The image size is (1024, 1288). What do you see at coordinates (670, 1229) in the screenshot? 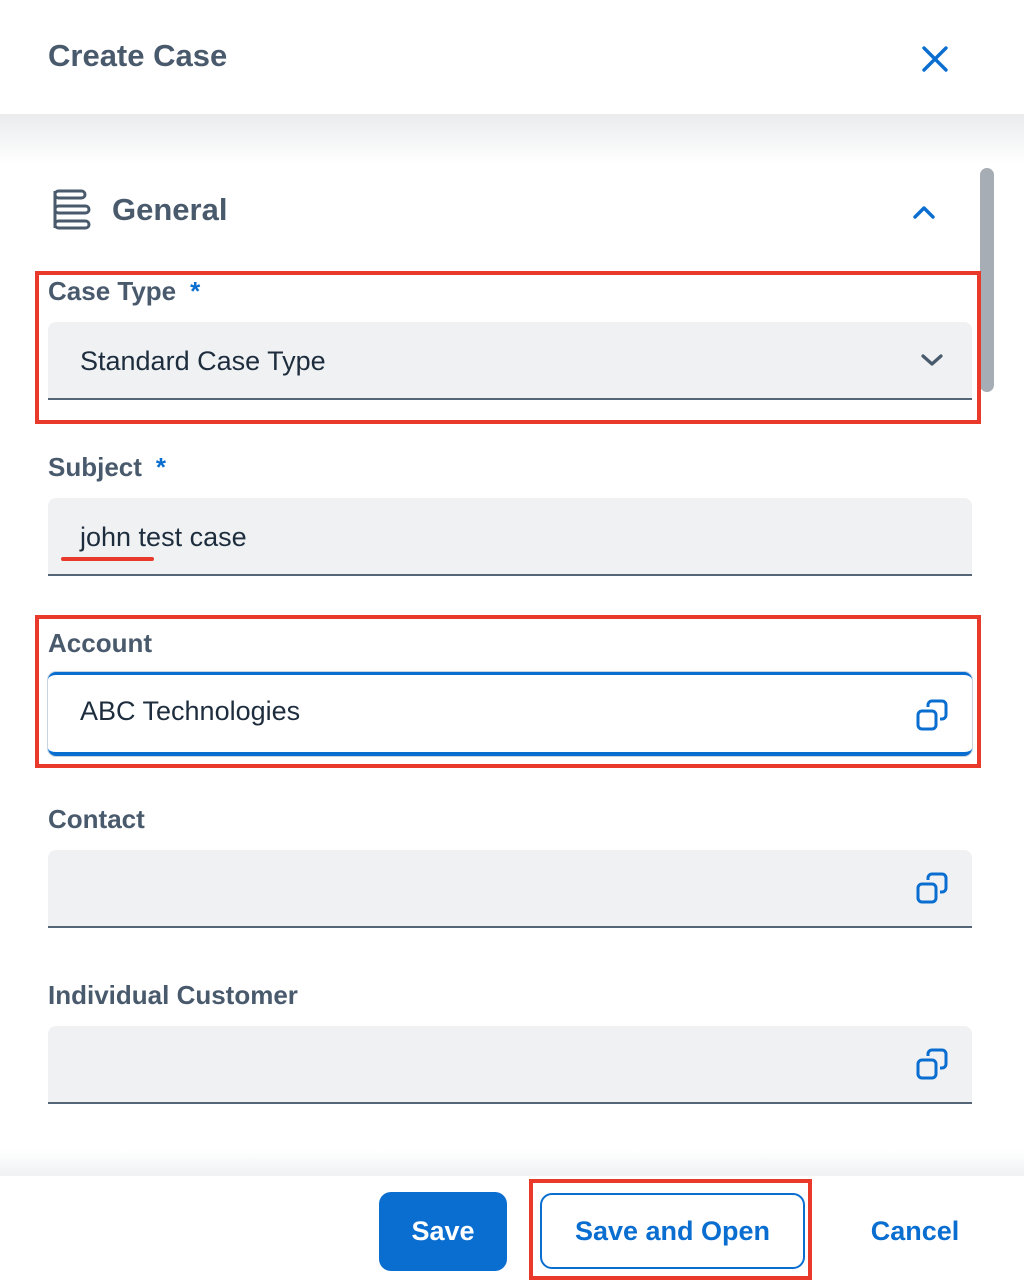
I see `annotation-box-save-and-open` at bounding box center [670, 1229].